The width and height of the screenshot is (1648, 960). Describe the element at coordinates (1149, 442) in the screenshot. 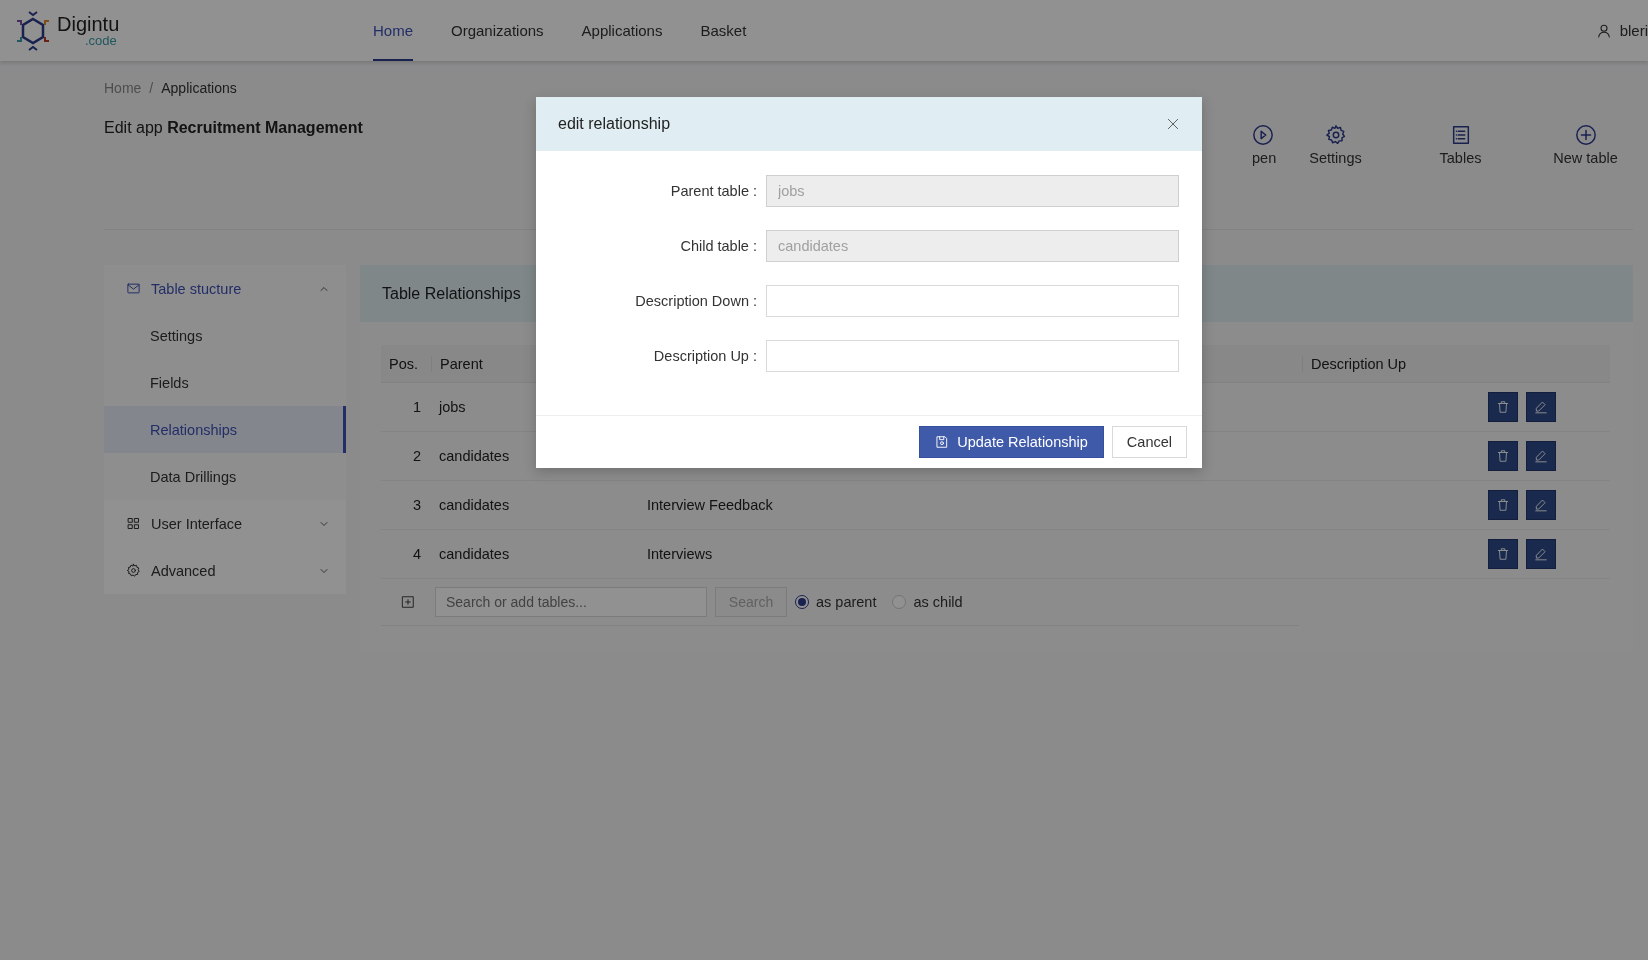

I see `cancel-button: Cancel` at that location.